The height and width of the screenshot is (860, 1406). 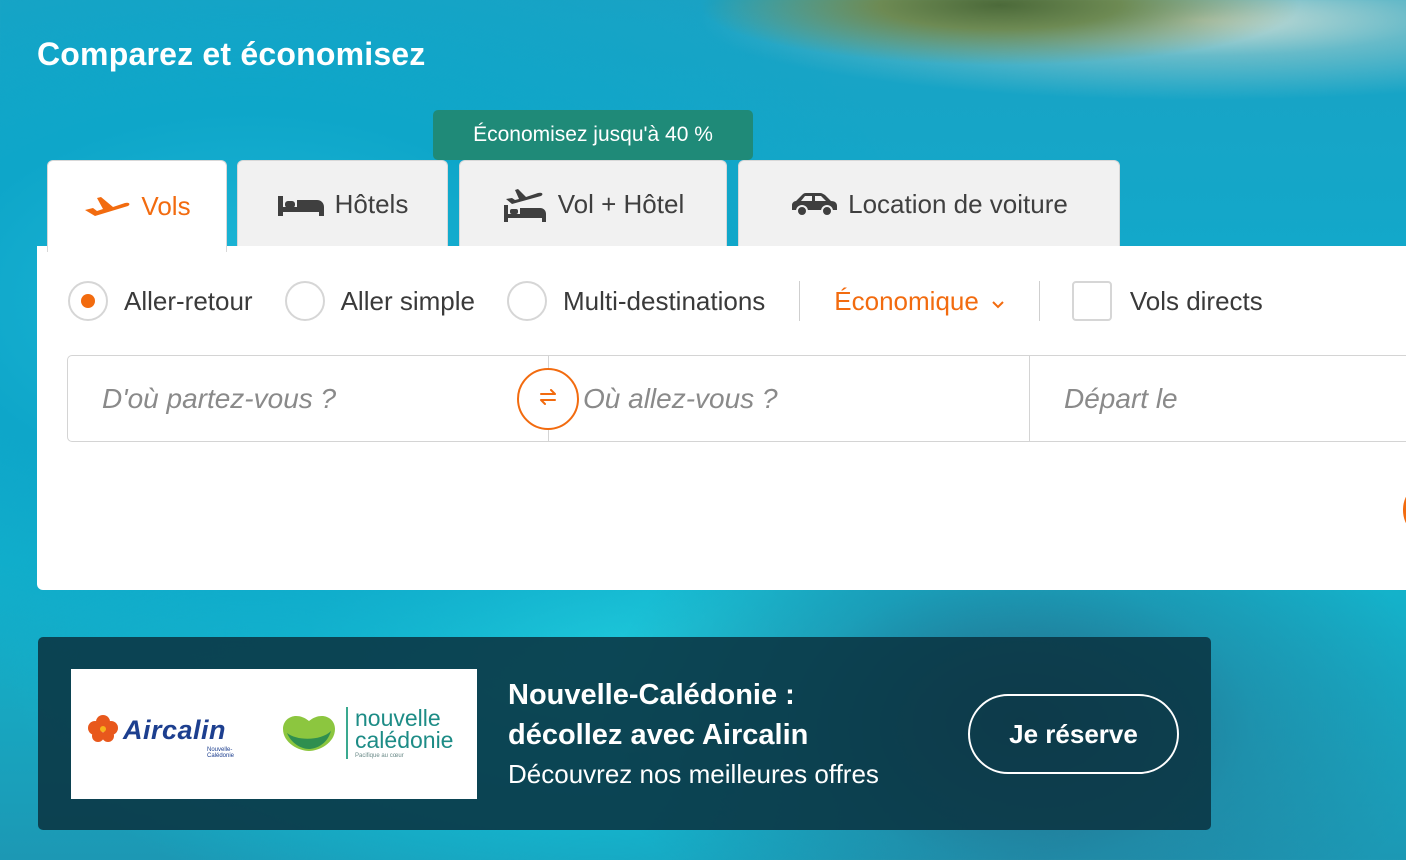 I want to click on aircalin-logo: Aircalin Nouvelle-Calédonie, so click(x=160, y=736).